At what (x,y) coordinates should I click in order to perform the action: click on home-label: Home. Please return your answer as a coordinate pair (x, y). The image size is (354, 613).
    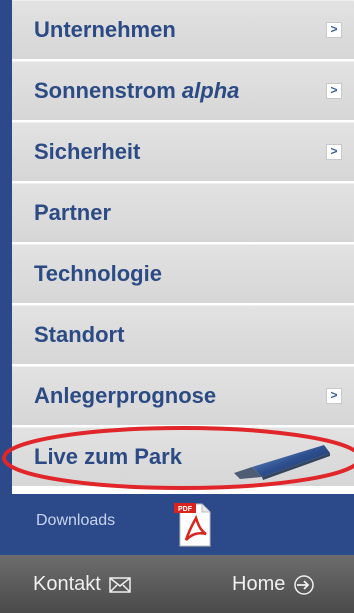
    Looking at the image, I should click on (259, 584).